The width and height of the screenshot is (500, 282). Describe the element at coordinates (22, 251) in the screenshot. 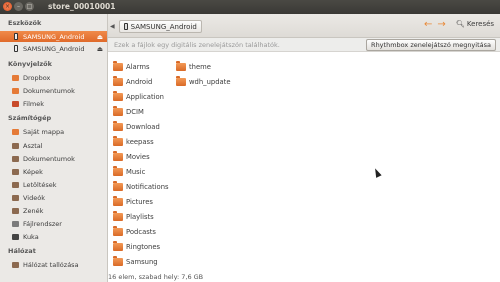

I see `section-heading-network: Hálózat` at that location.